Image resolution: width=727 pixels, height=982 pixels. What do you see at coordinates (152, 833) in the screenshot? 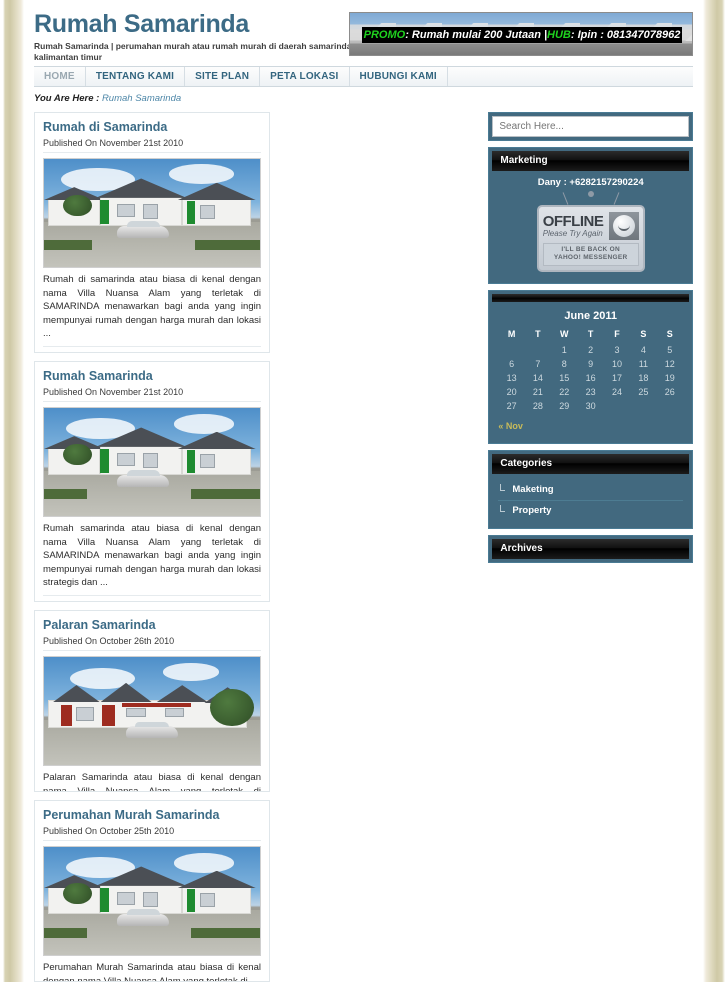
I see `post-date: Published On October 25th 2010` at bounding box center [152, 833].